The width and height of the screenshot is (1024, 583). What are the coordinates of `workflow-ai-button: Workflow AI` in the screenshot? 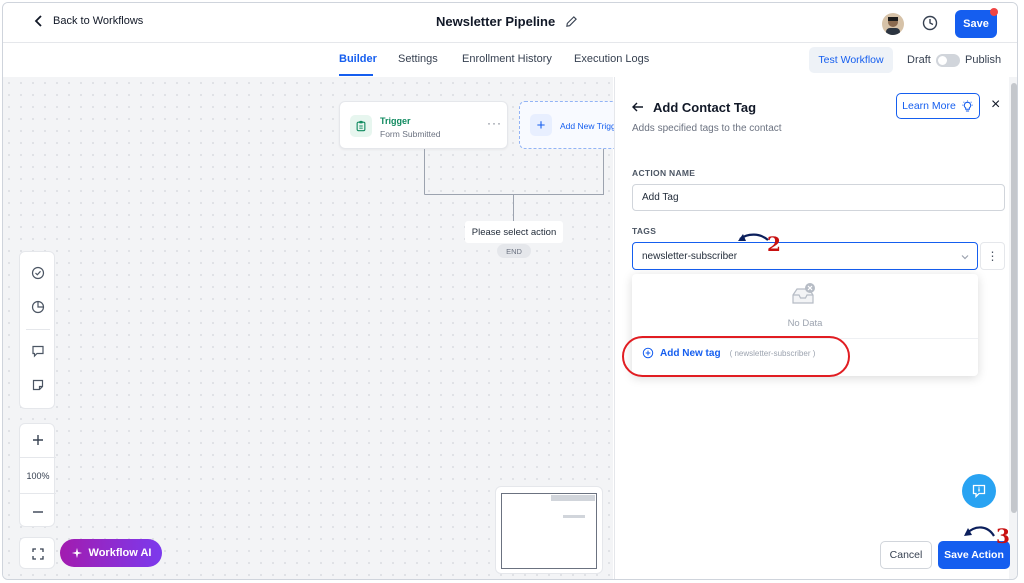 It's located at (111, 553).